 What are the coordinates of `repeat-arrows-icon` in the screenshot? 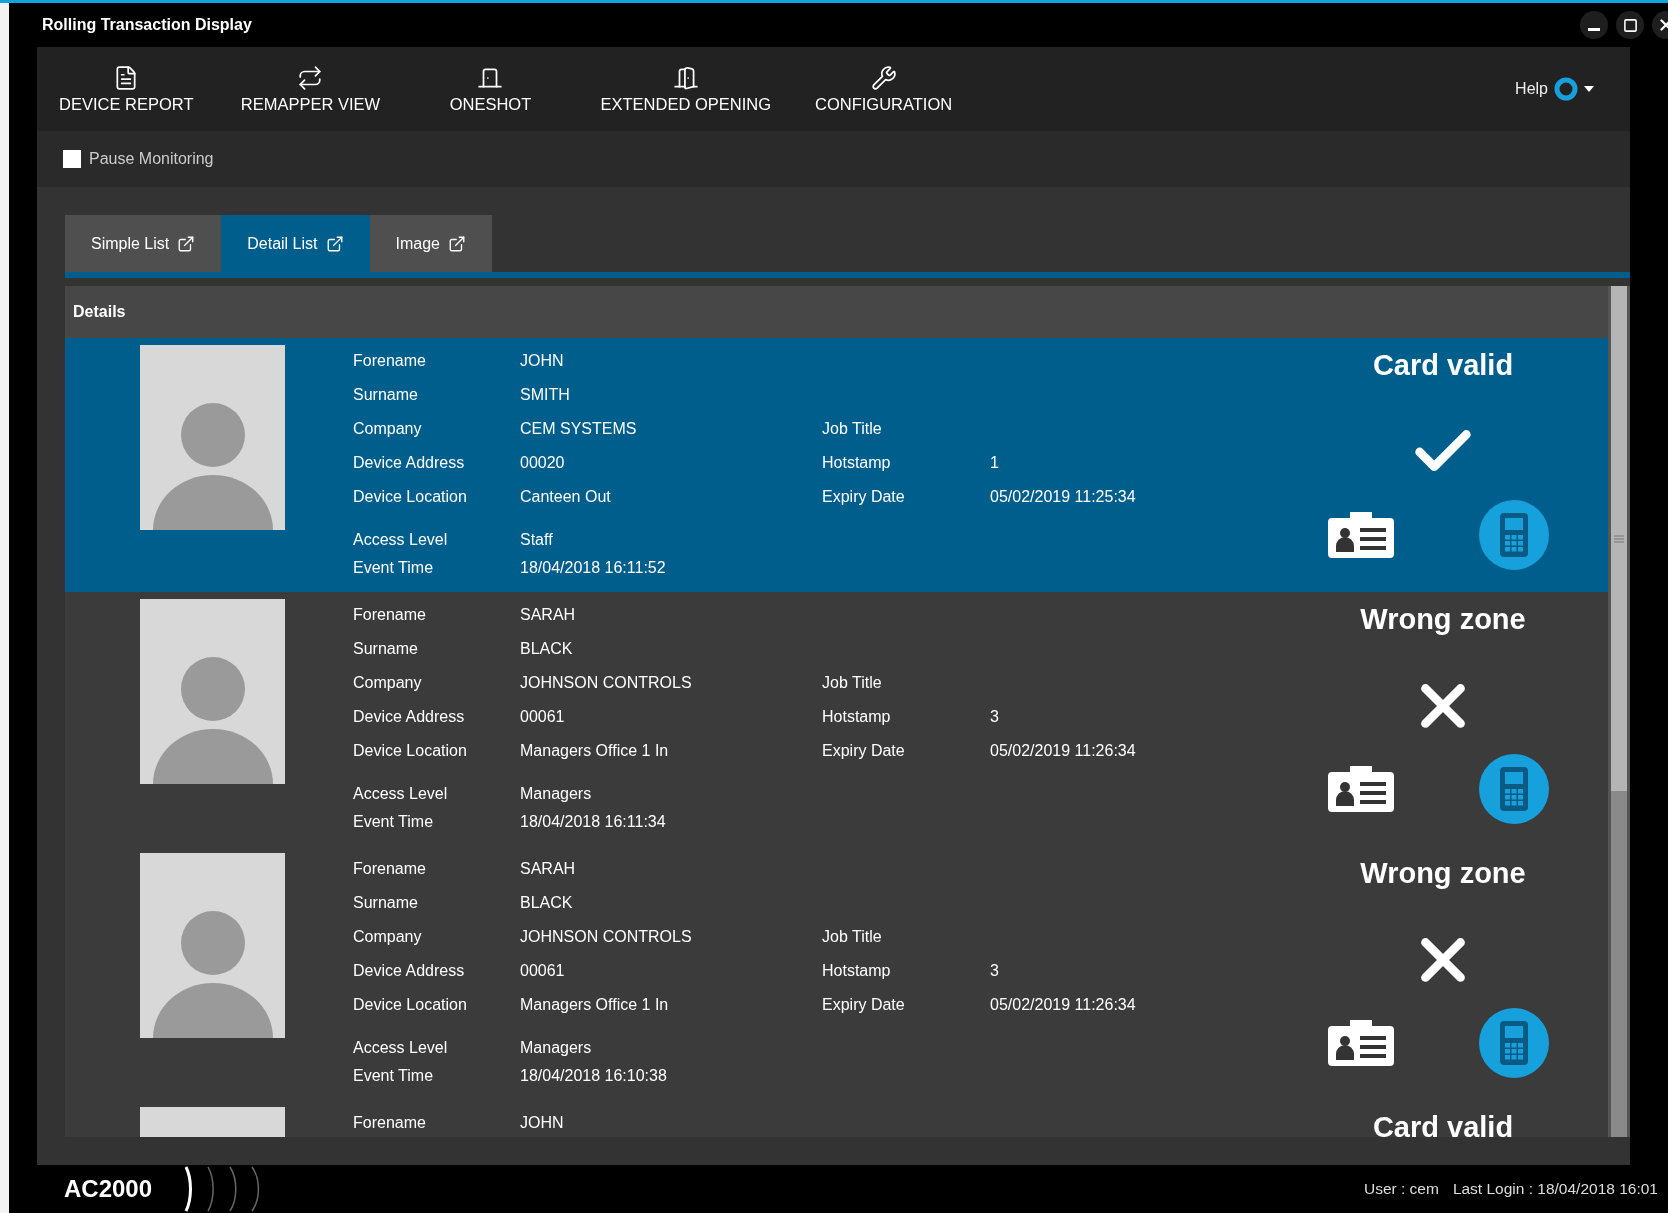 It's located at (310, 77).